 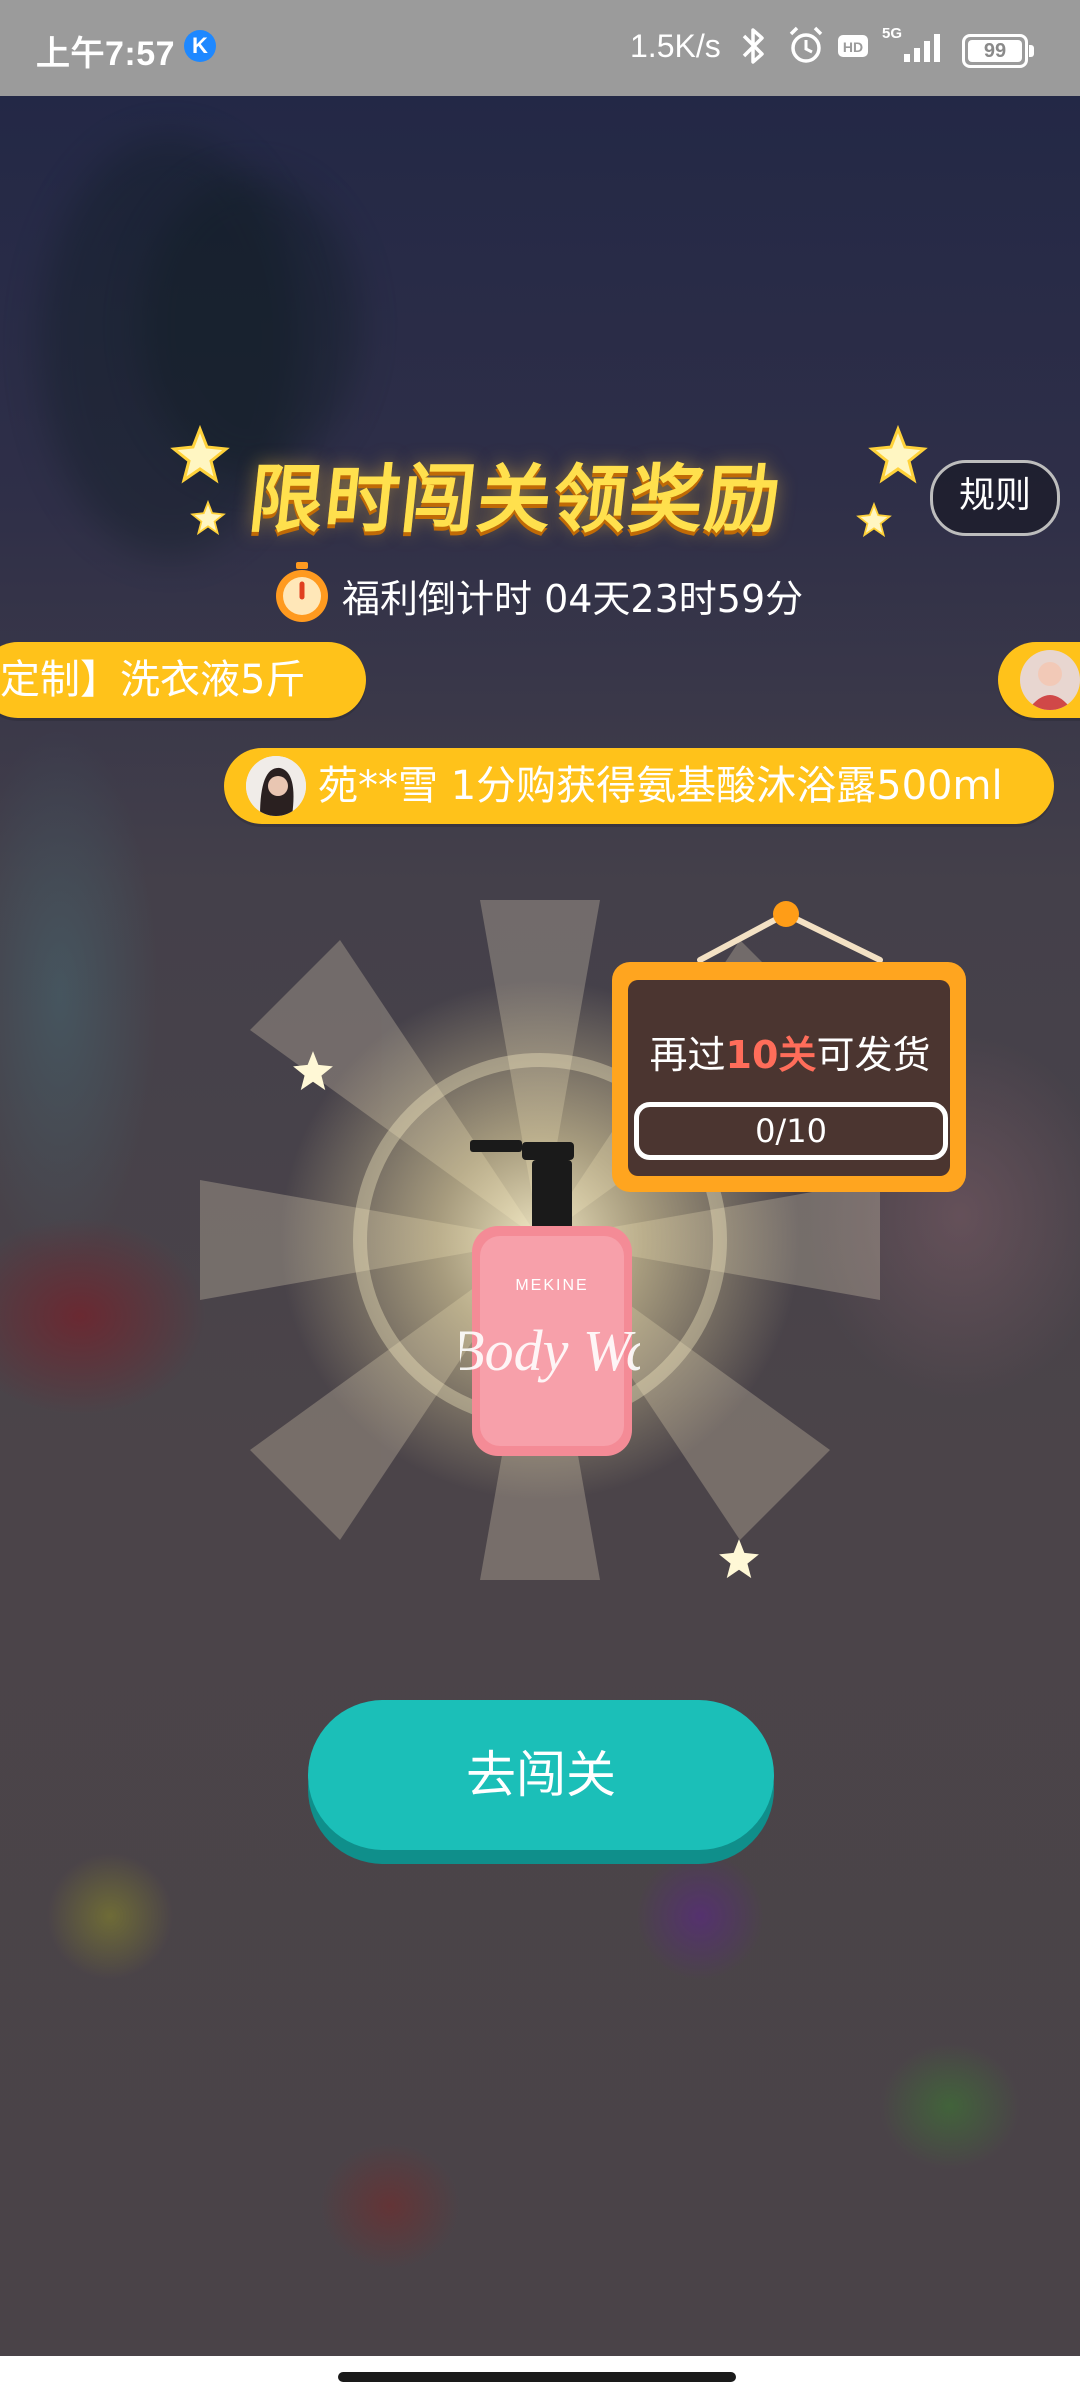 I want to click on marquee-text: 苑**雪 1分购获得氨基酸沐浴露500ml, so click(x=660, y=786).